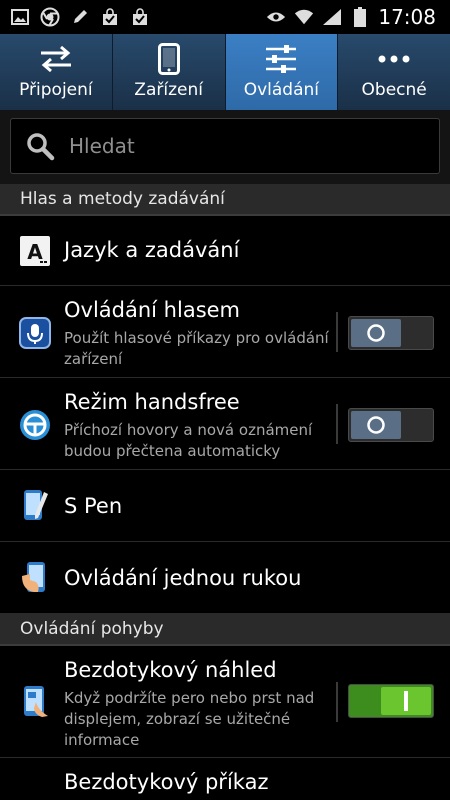  What do you see at coordinates (56, 90) in the screenshot?
I see `tab-label: Připojení` at bounding box center [56, 90].